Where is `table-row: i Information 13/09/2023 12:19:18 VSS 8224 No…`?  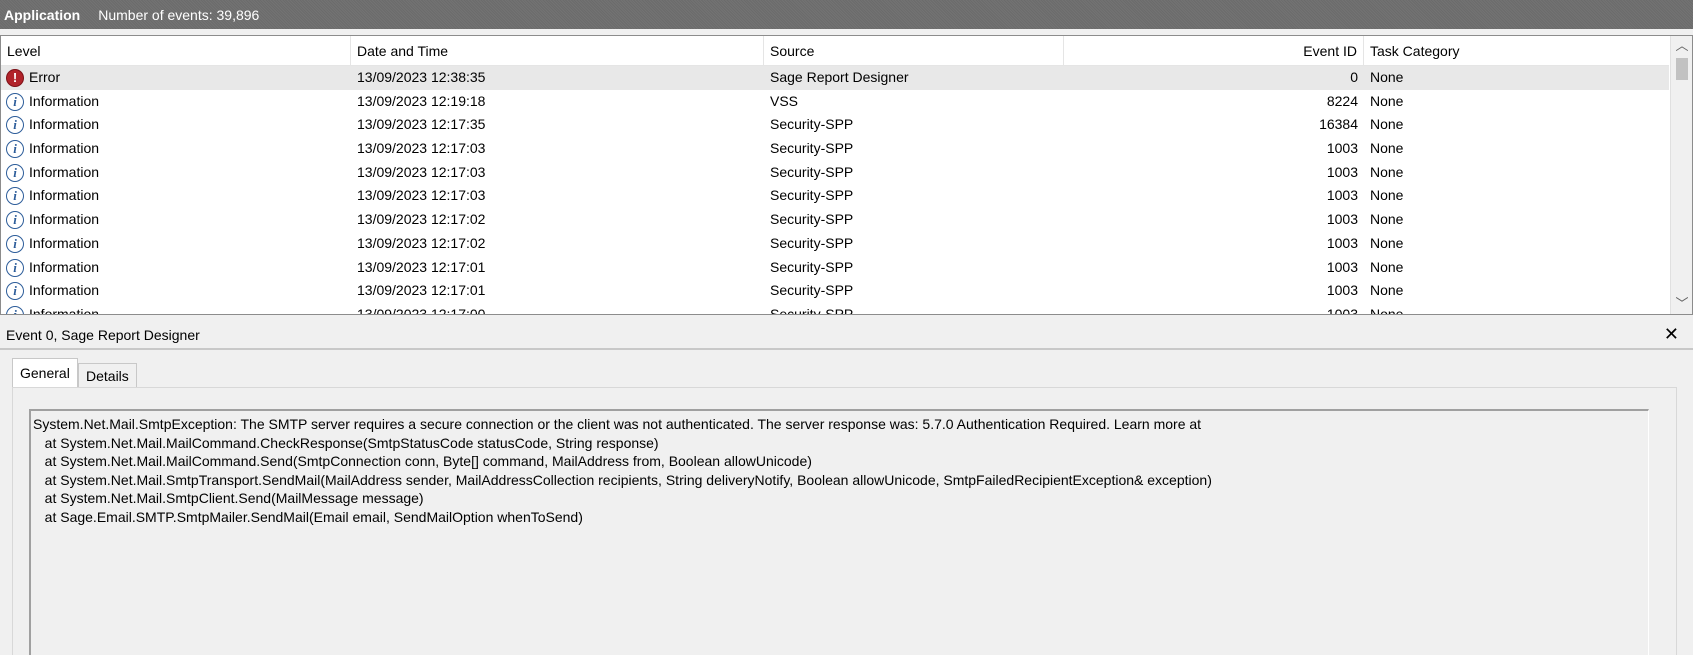 table-row: i Information 13/09/2023 12:19:18 VSS 8224 No… is located at coordinates (835, 102).